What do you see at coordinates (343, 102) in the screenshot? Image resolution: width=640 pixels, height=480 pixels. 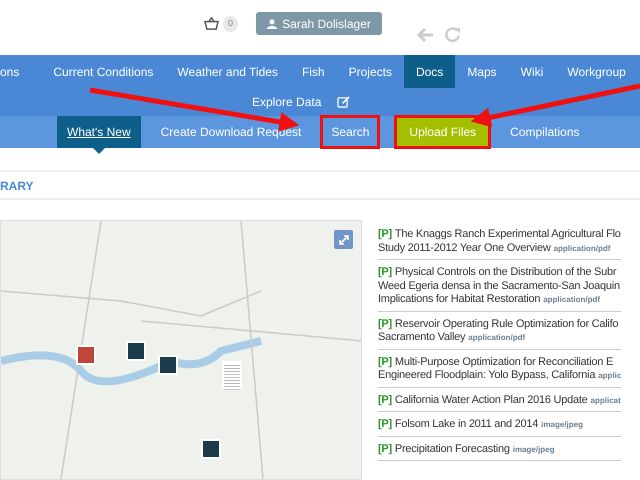 I see `edit-icon` at bounding box center [343, 102].